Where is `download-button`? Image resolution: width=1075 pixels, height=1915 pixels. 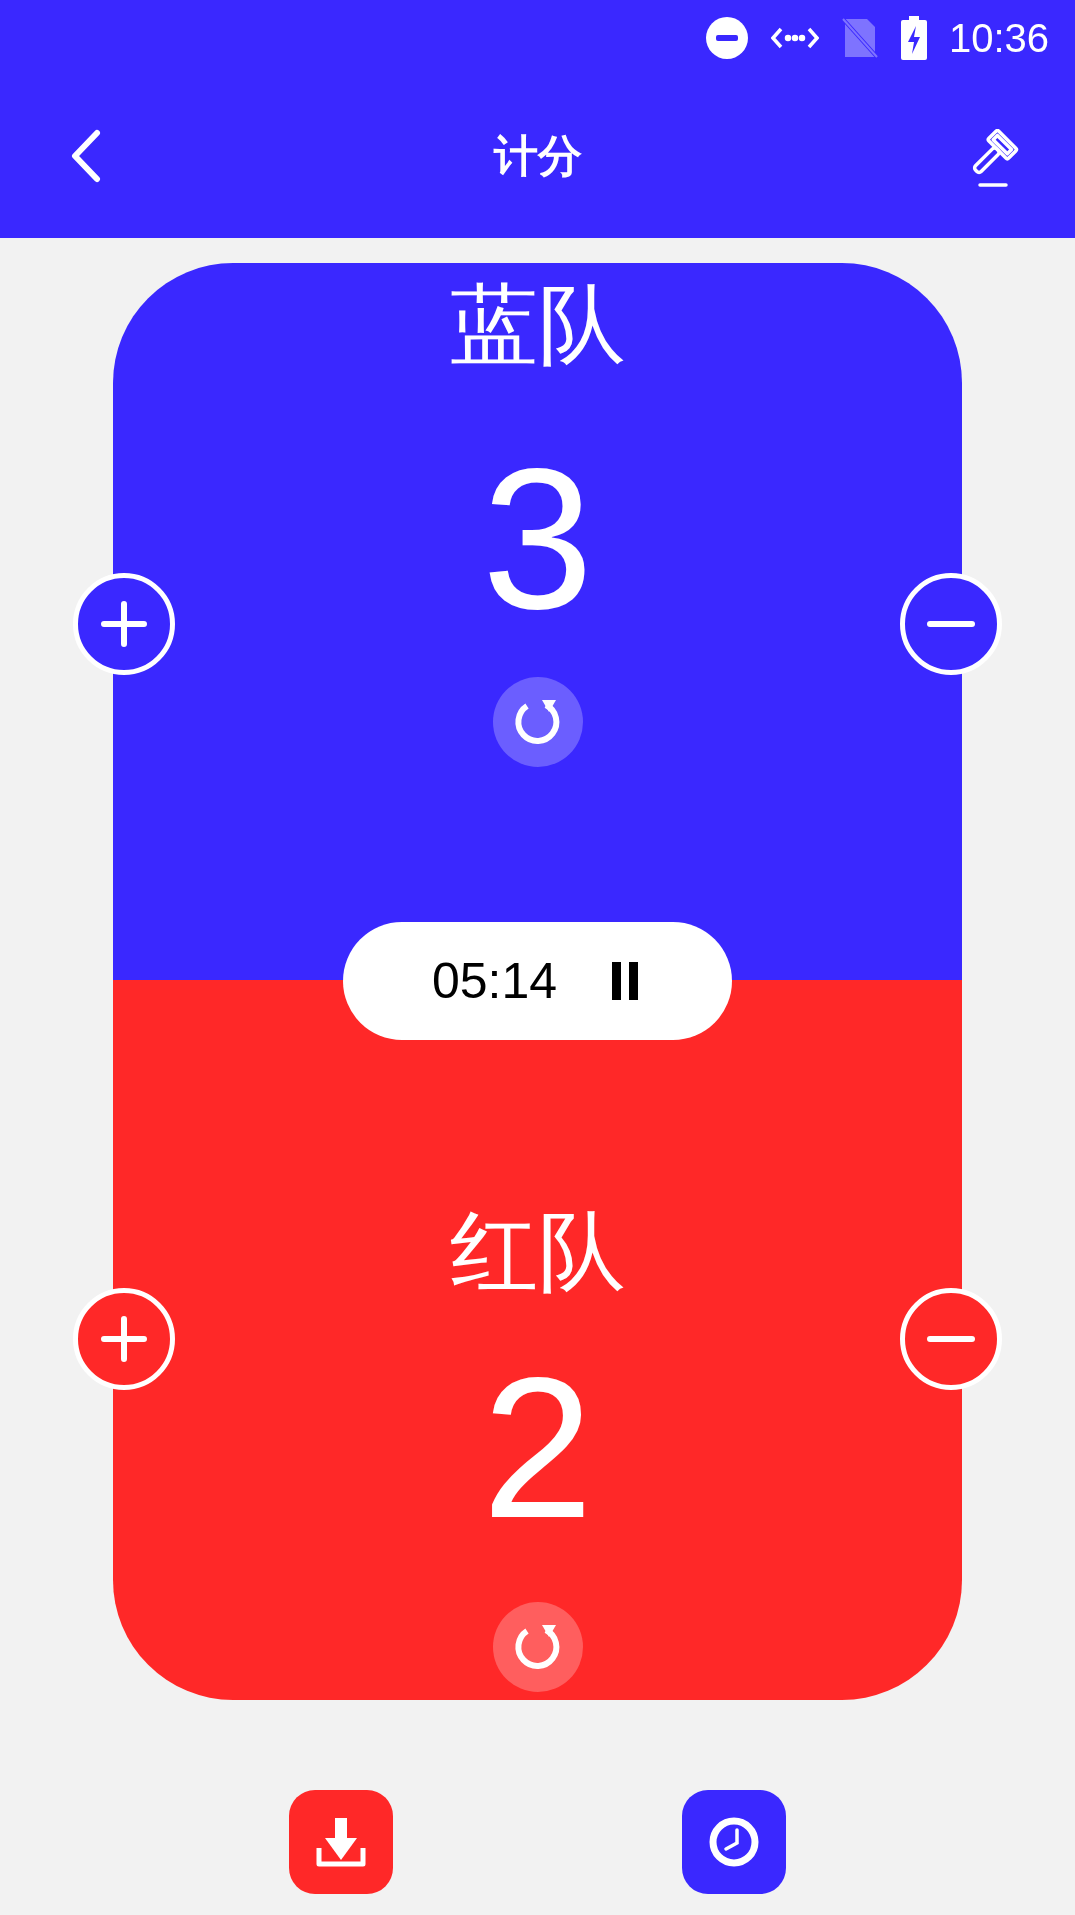
download-button is located at coordinates (341, 1842).